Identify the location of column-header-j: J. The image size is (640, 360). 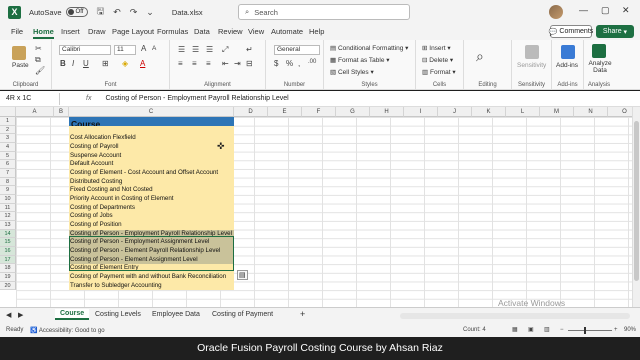
(455, 112).